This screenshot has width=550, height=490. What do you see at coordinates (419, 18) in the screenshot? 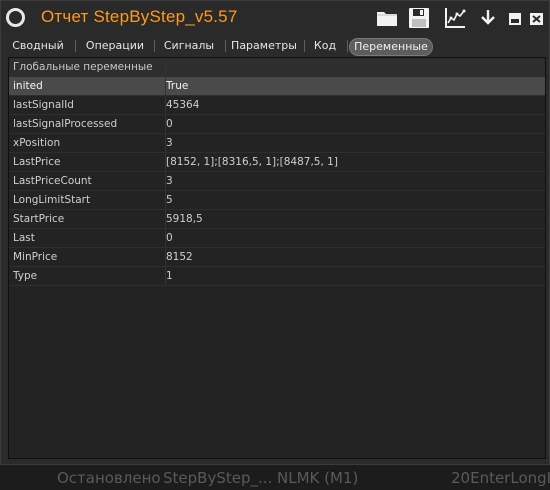
I see `save-icon` at bounding box center [419, 18].